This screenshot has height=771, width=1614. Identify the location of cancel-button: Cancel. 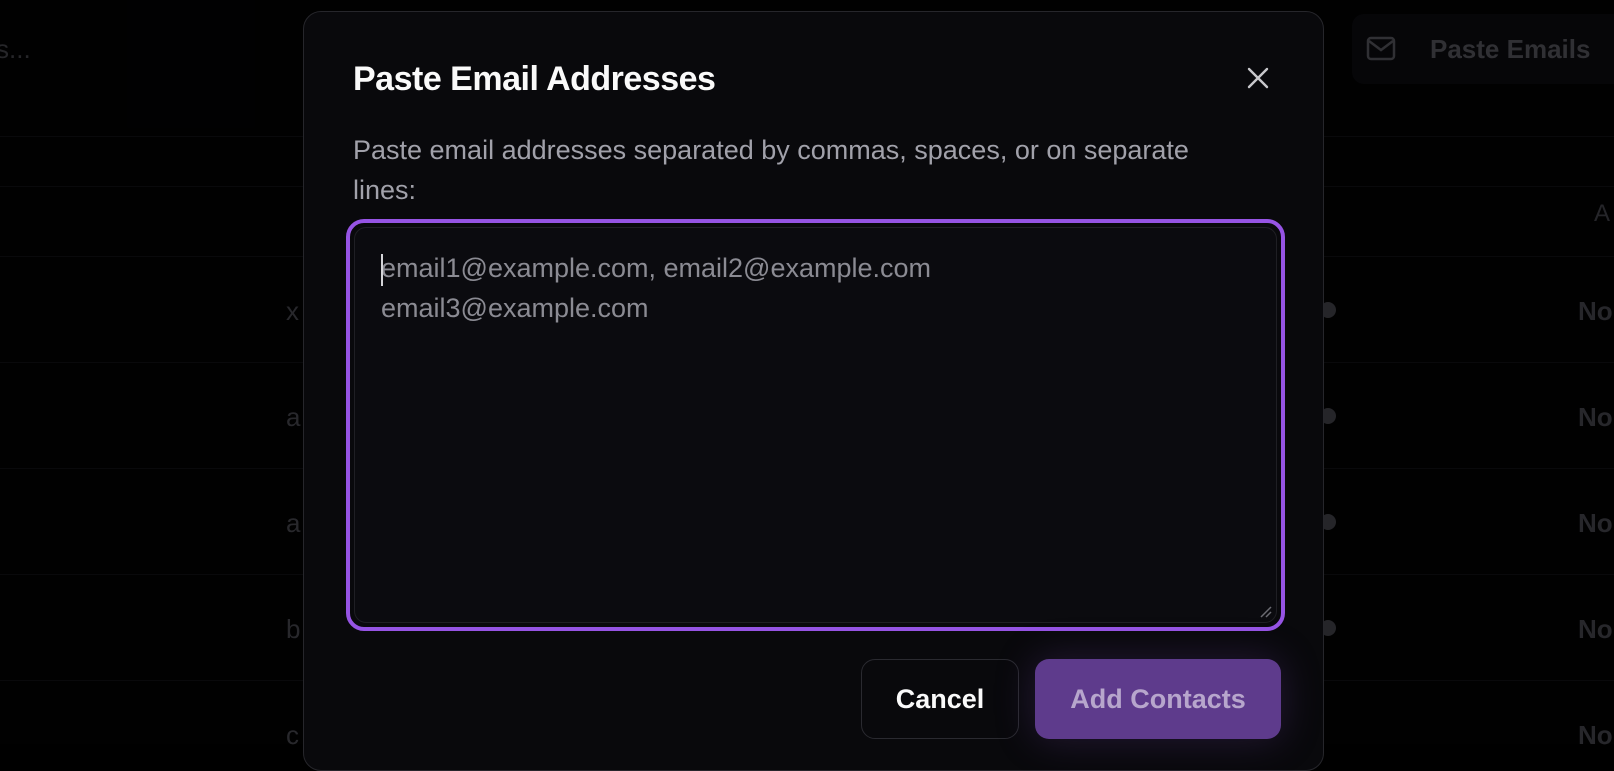
(940, 699).